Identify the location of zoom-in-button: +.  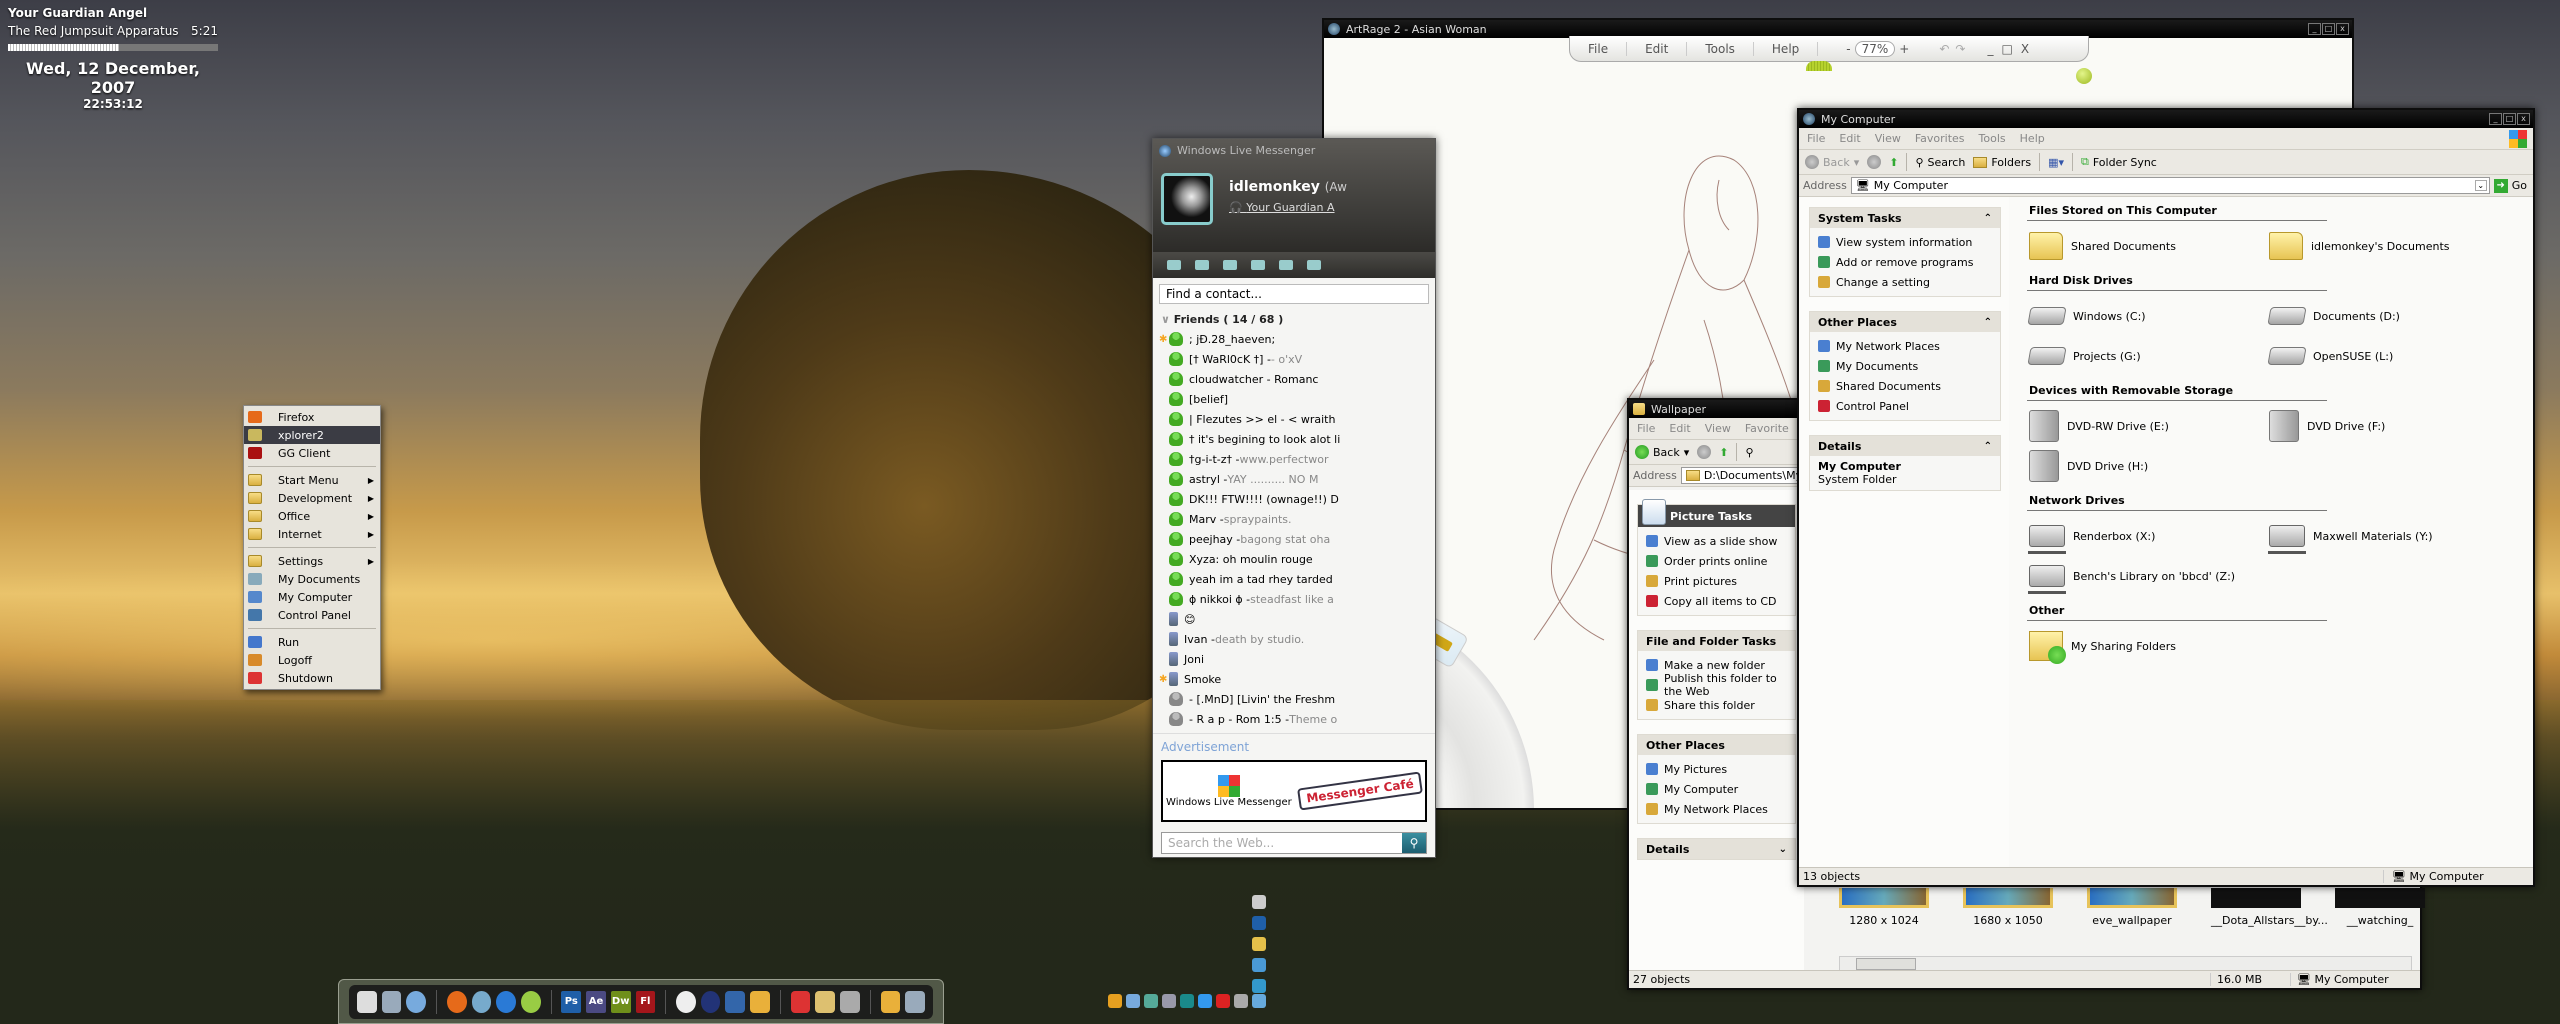
(1904, 49).